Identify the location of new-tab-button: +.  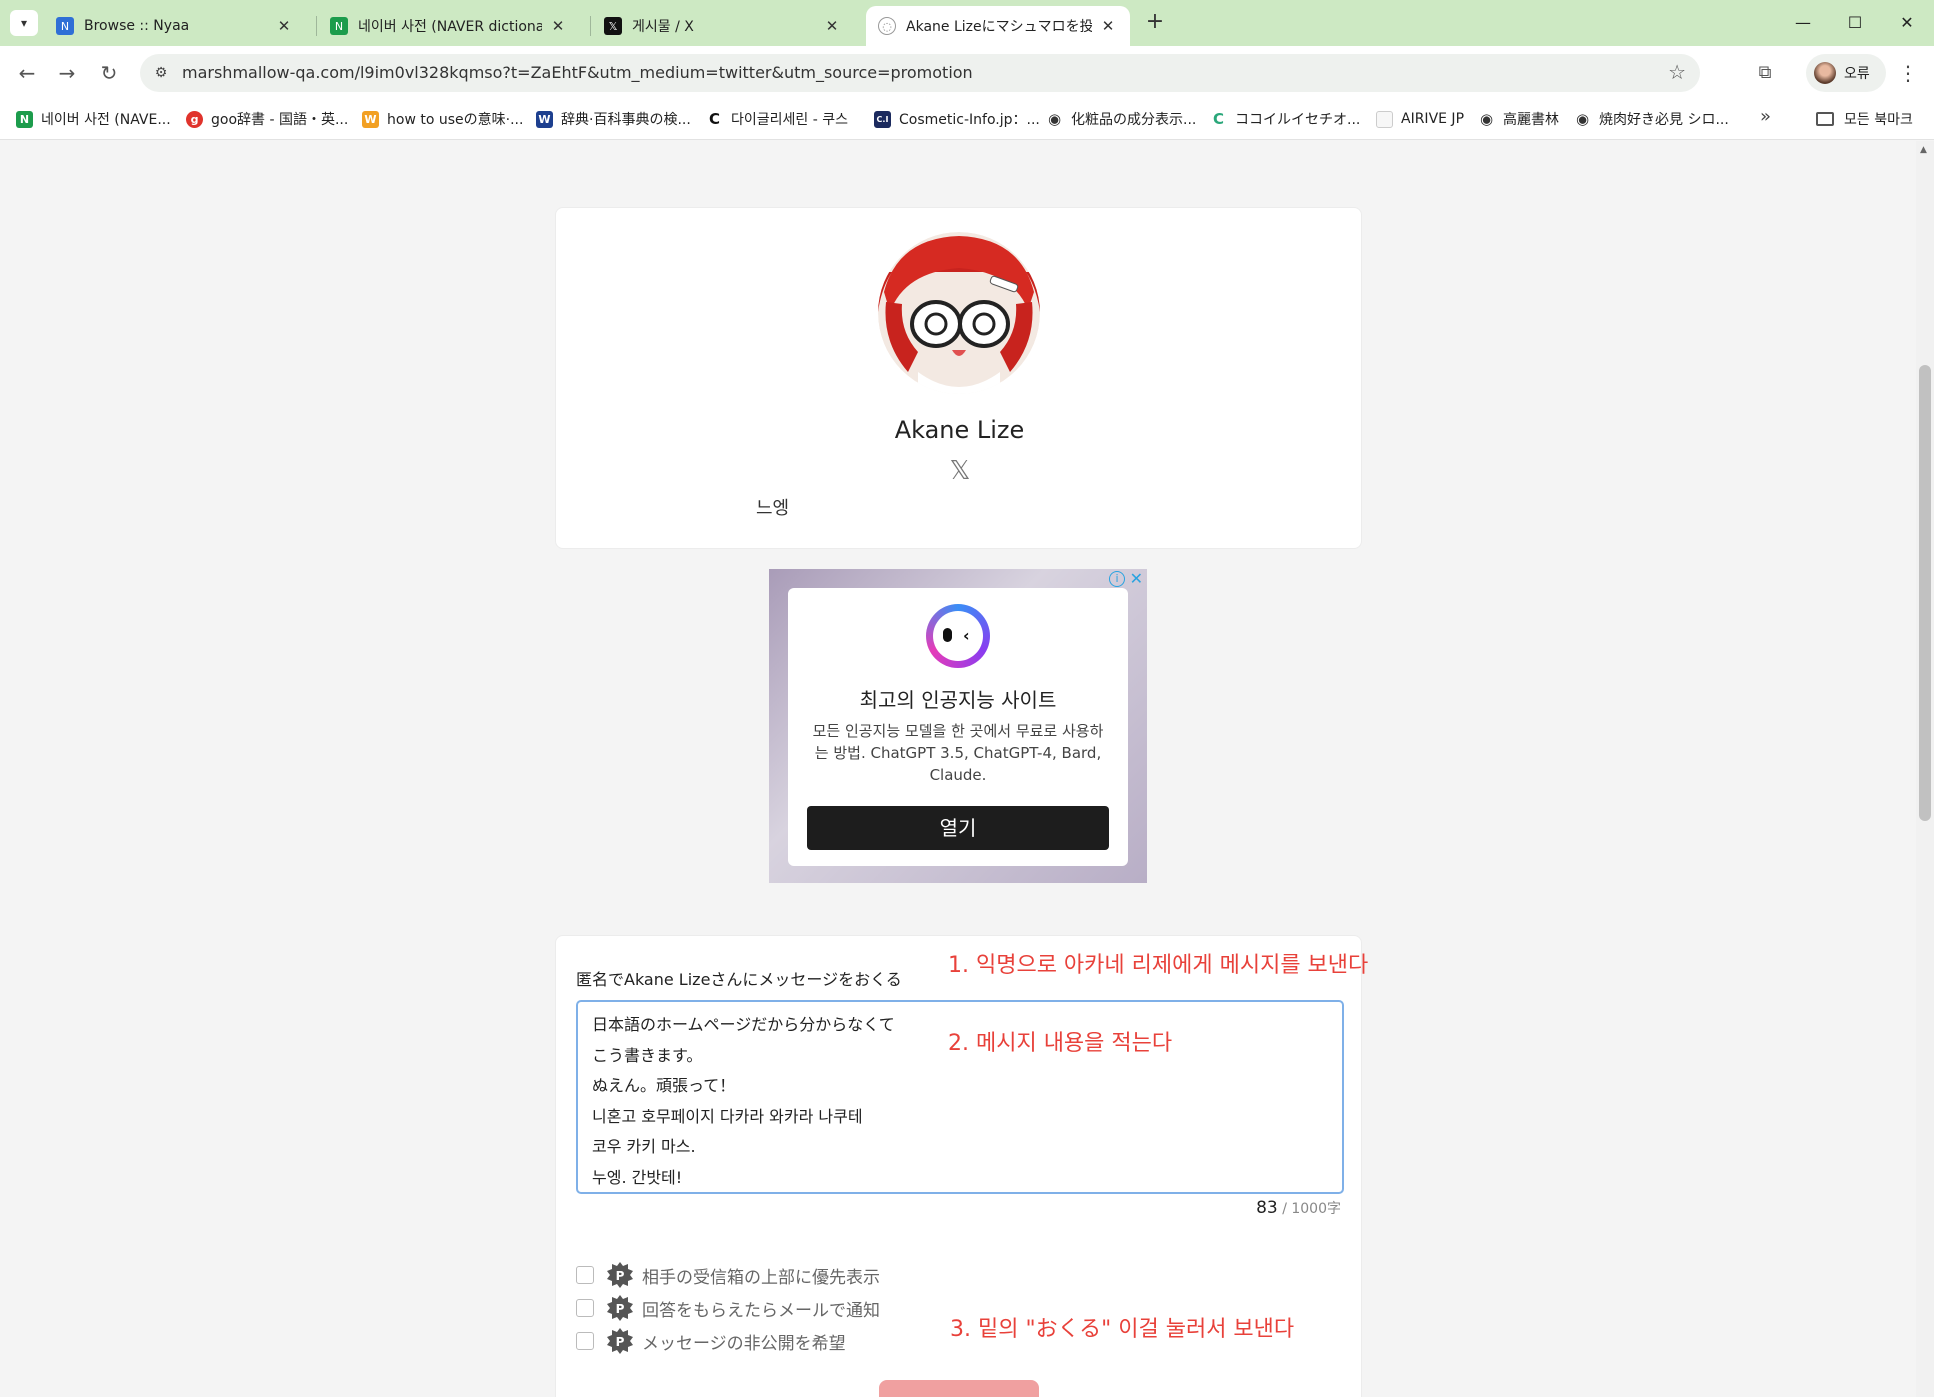
(1155, 23).